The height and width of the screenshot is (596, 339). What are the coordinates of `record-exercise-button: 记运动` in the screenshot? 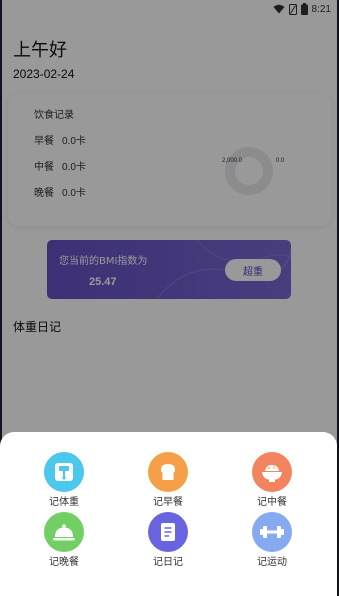 It's located at (272, 540).